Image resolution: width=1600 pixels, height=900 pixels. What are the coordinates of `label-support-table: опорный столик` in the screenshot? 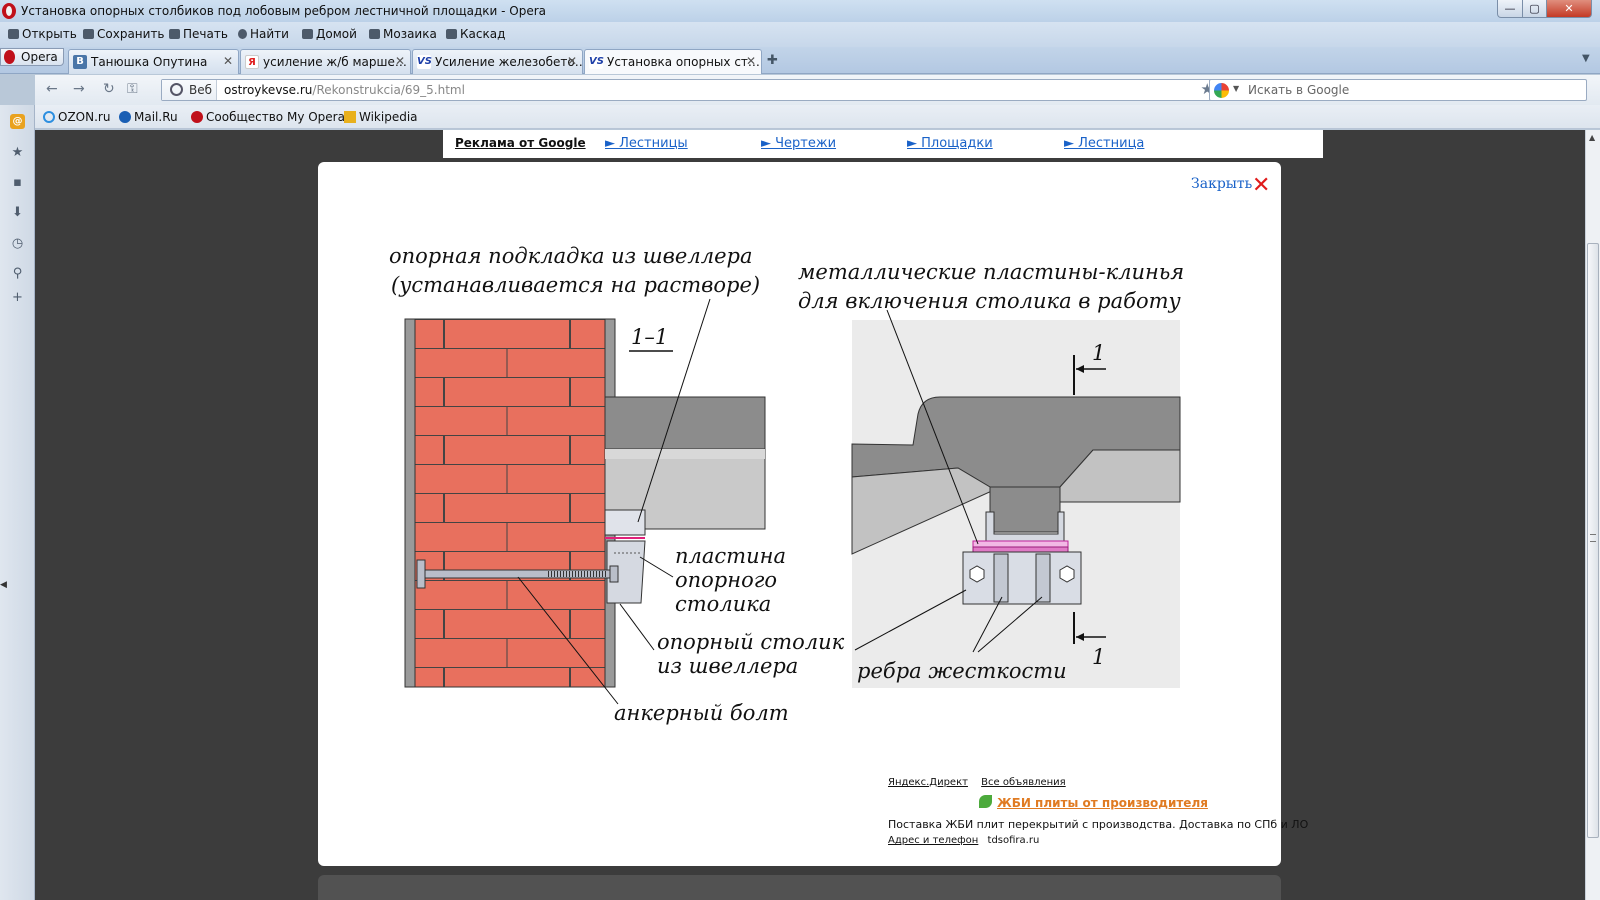 It's located at (751, 642).